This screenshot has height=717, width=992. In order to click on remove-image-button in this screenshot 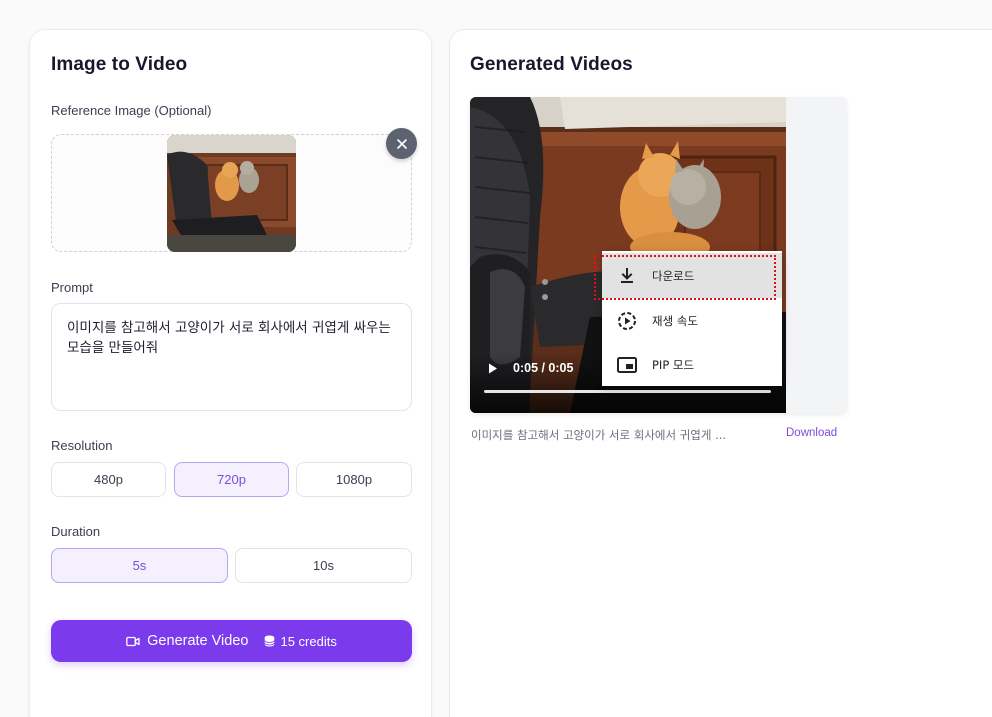, I will do `click(401, 143)`.